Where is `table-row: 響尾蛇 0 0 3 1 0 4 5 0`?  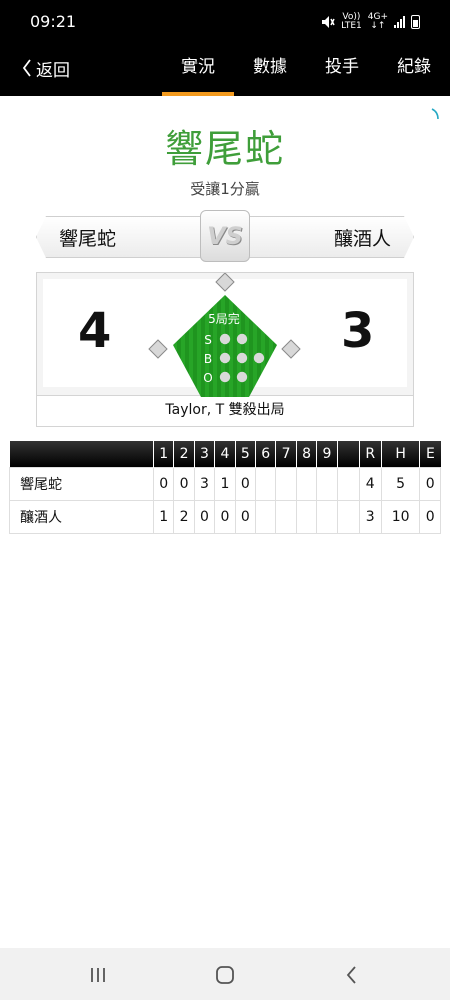
table-row: 響尾蛇 0 0 3 1 0 4 5 0 is located at coordinates (225, 483).